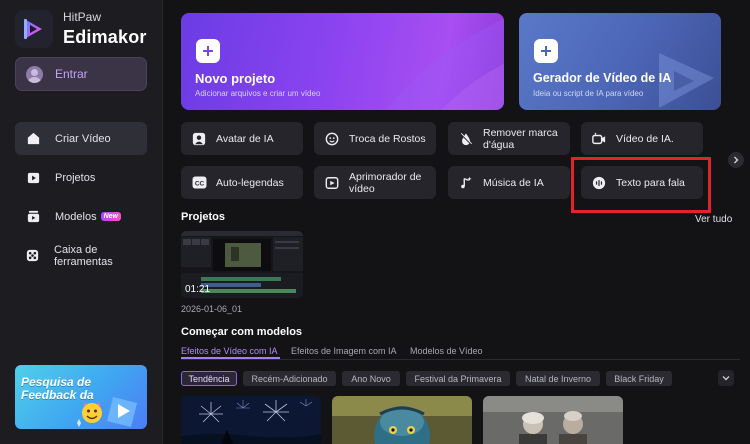 The width and height of the screenshot is (750, 444). I want to click on folder-icon, so click(33, 178).